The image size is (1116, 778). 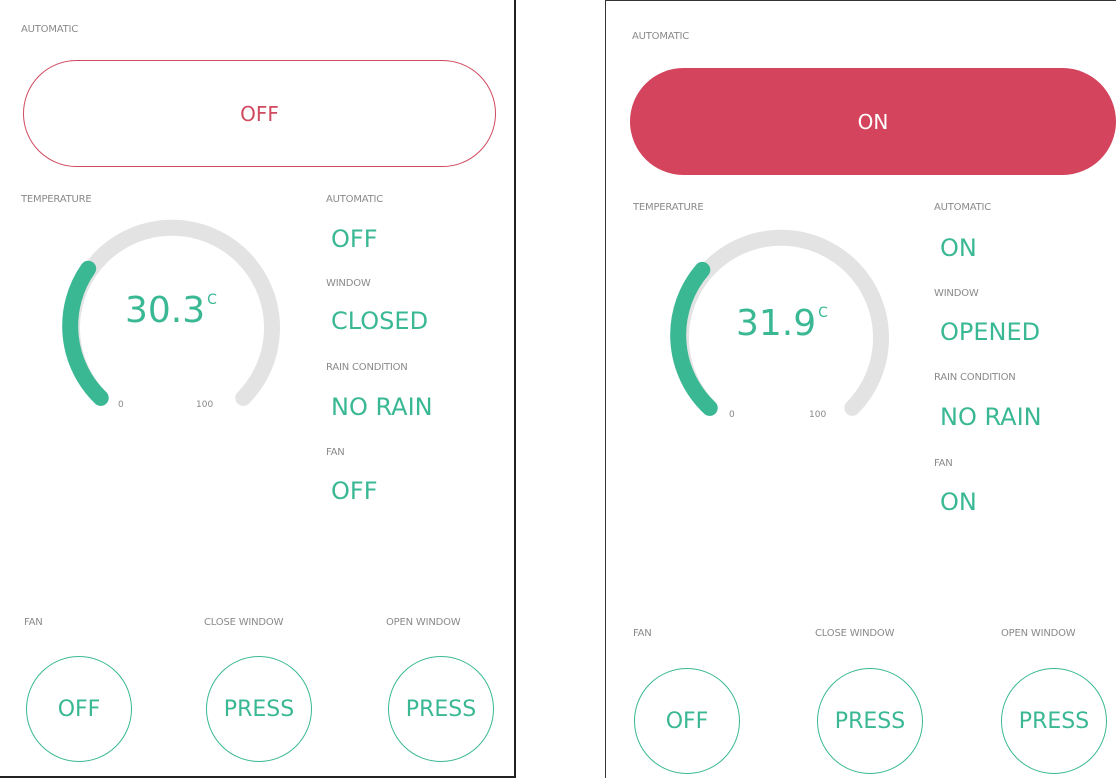 I want to click on status-window-value: OPENED, so click(x=990, y=332).